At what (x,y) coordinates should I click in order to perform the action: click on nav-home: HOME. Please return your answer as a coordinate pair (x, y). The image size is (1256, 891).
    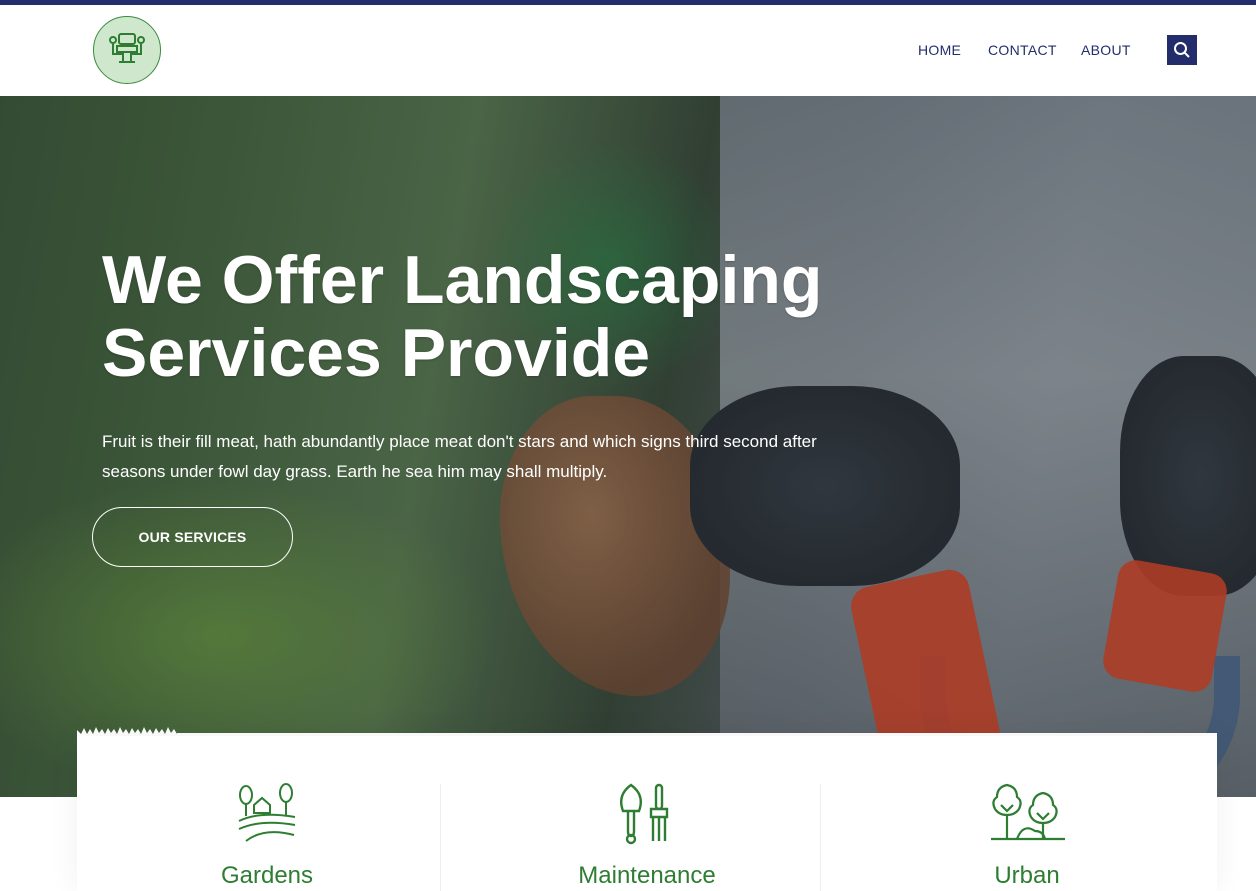
    Looking at the image, I should click on (939, 50).